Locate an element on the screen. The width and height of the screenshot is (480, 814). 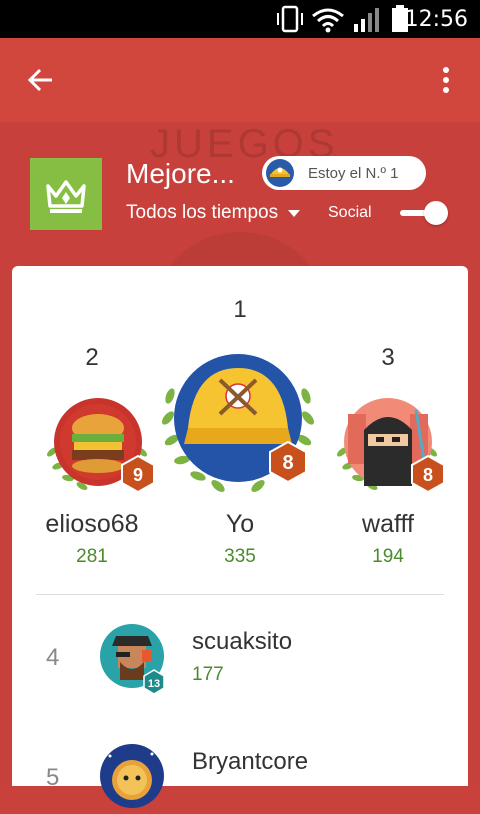
phone-vibrate-icon is located at coordinates (290, 19).